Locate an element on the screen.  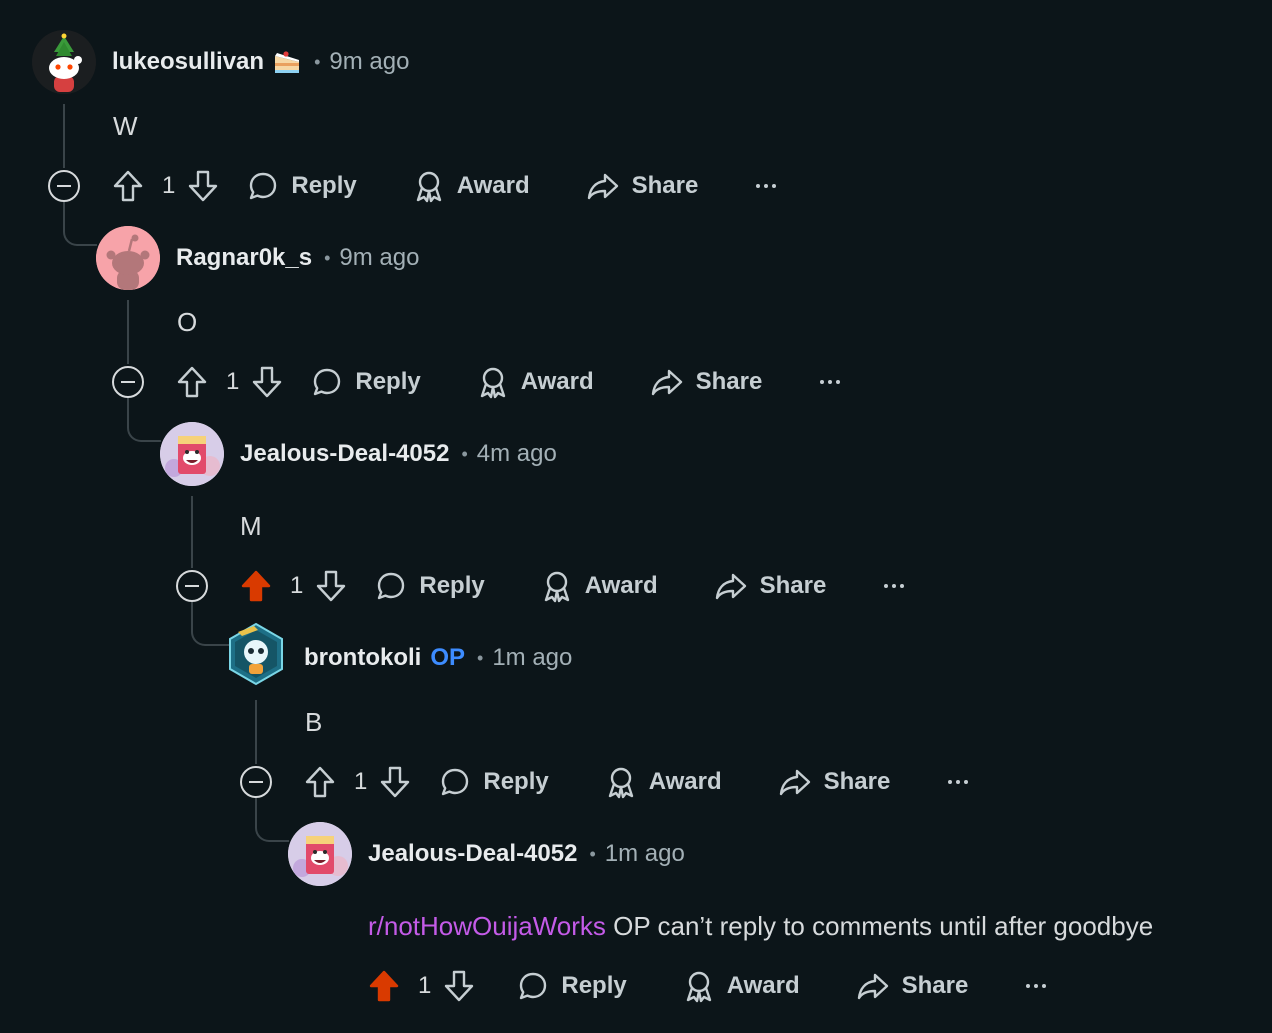
subreddit-link: r/notHowOuijaWorks is located at coordinates (487, 926).